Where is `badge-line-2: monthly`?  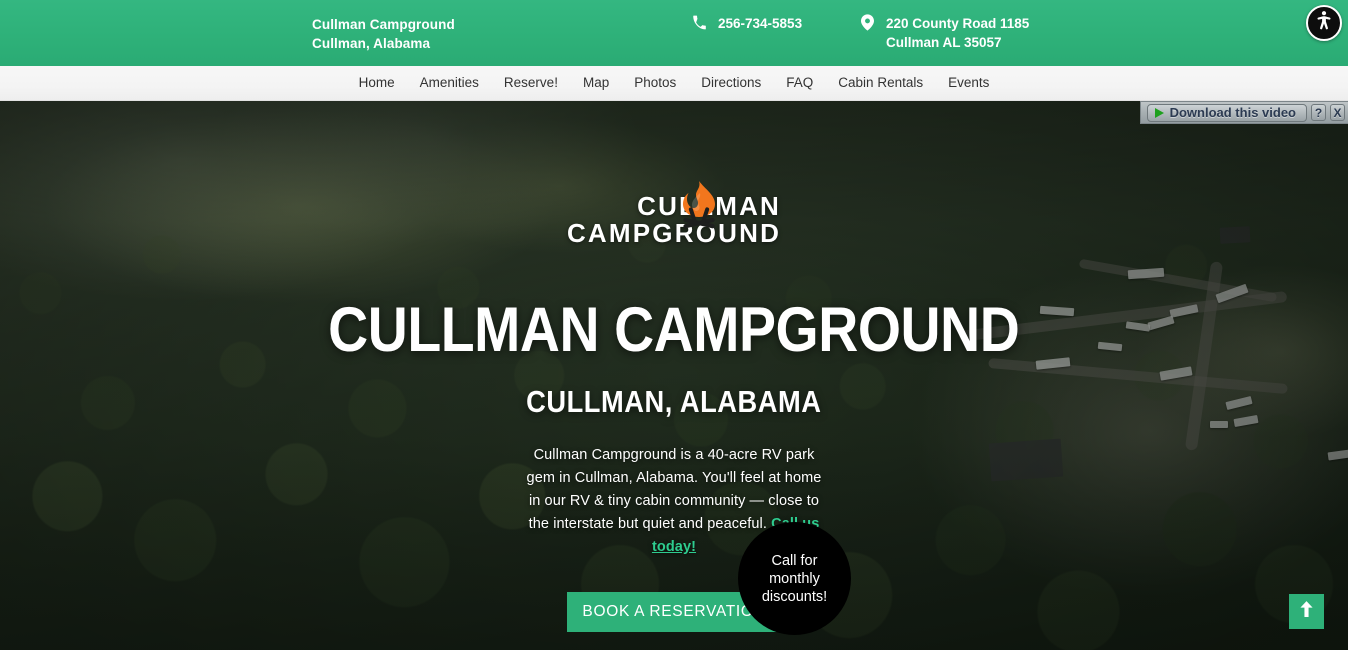
badge-line-2: monthly is located at coordinates (794, 578).